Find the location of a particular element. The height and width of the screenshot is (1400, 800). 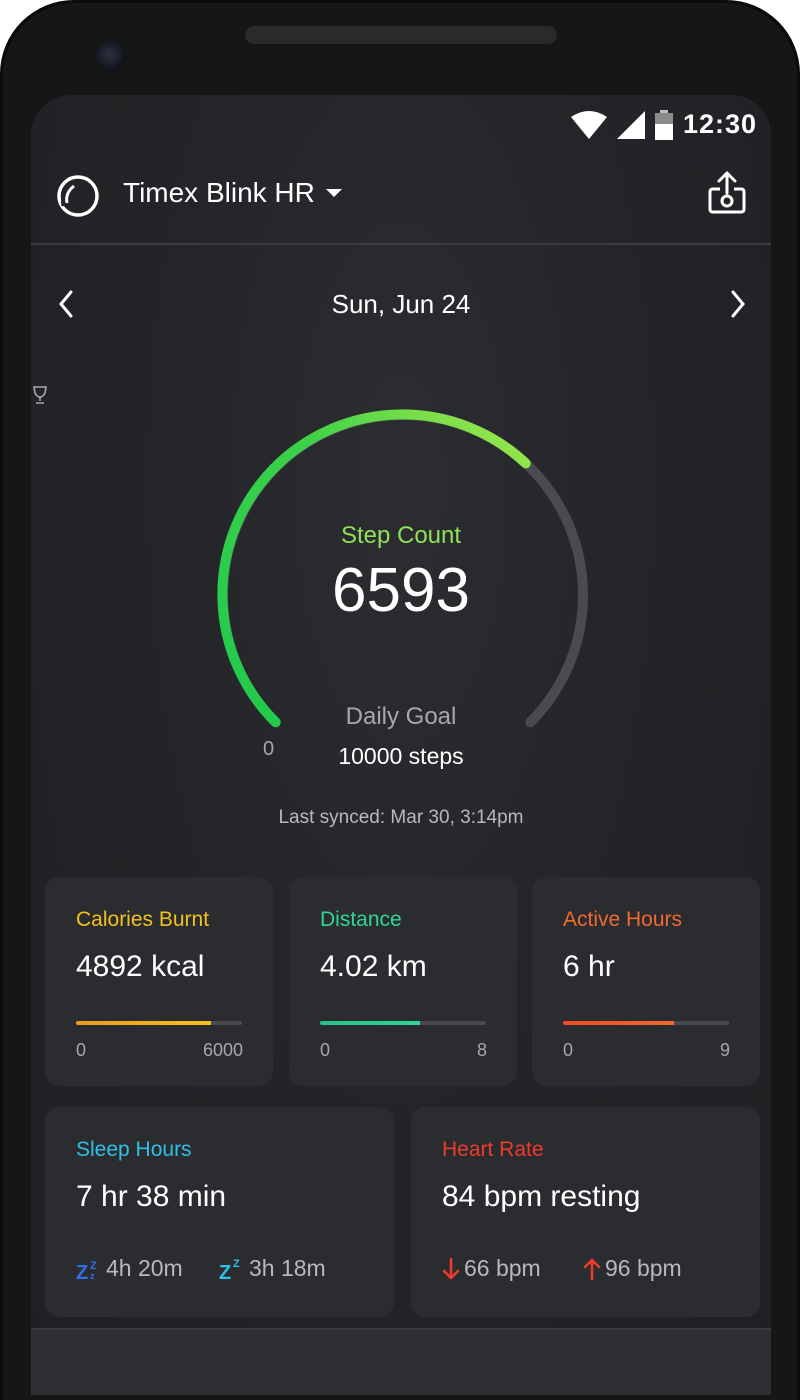

calories-card: Calories Burnt 4892 kcal 0 6000 is located at coordinates (159, 981).